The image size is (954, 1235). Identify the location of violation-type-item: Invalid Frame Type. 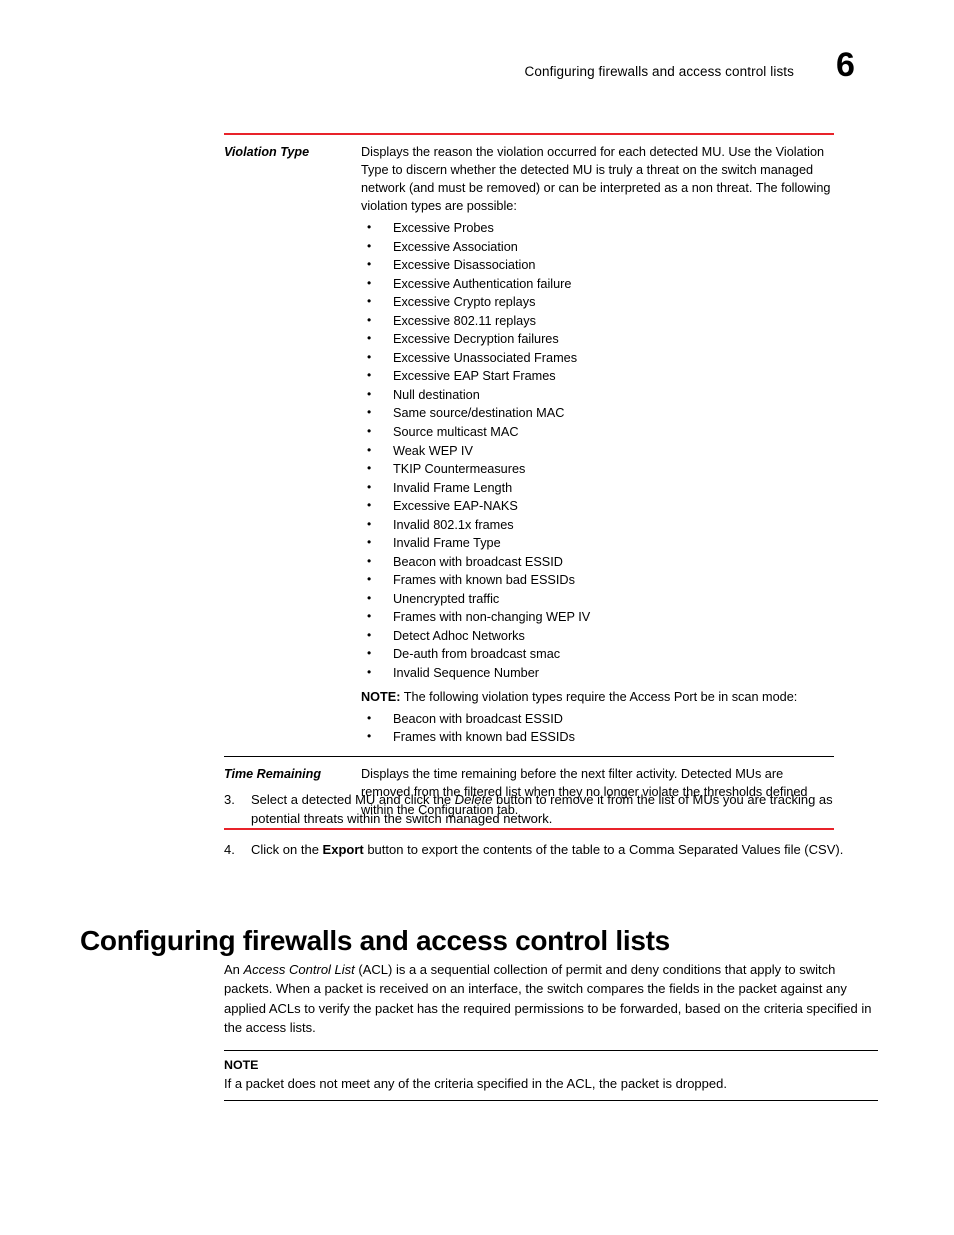
(597, 542).